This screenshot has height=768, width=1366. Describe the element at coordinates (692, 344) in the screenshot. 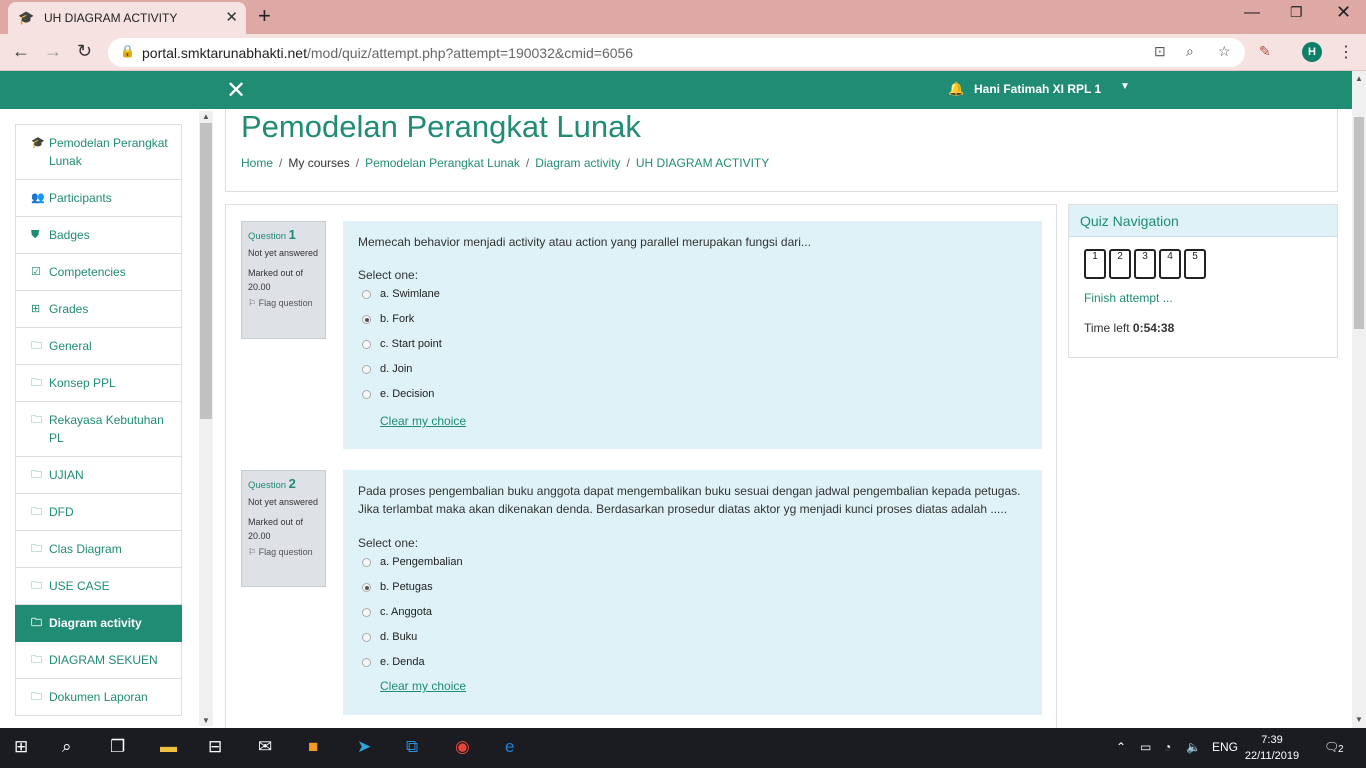

I see `answer-option: c. Start point` at that location.